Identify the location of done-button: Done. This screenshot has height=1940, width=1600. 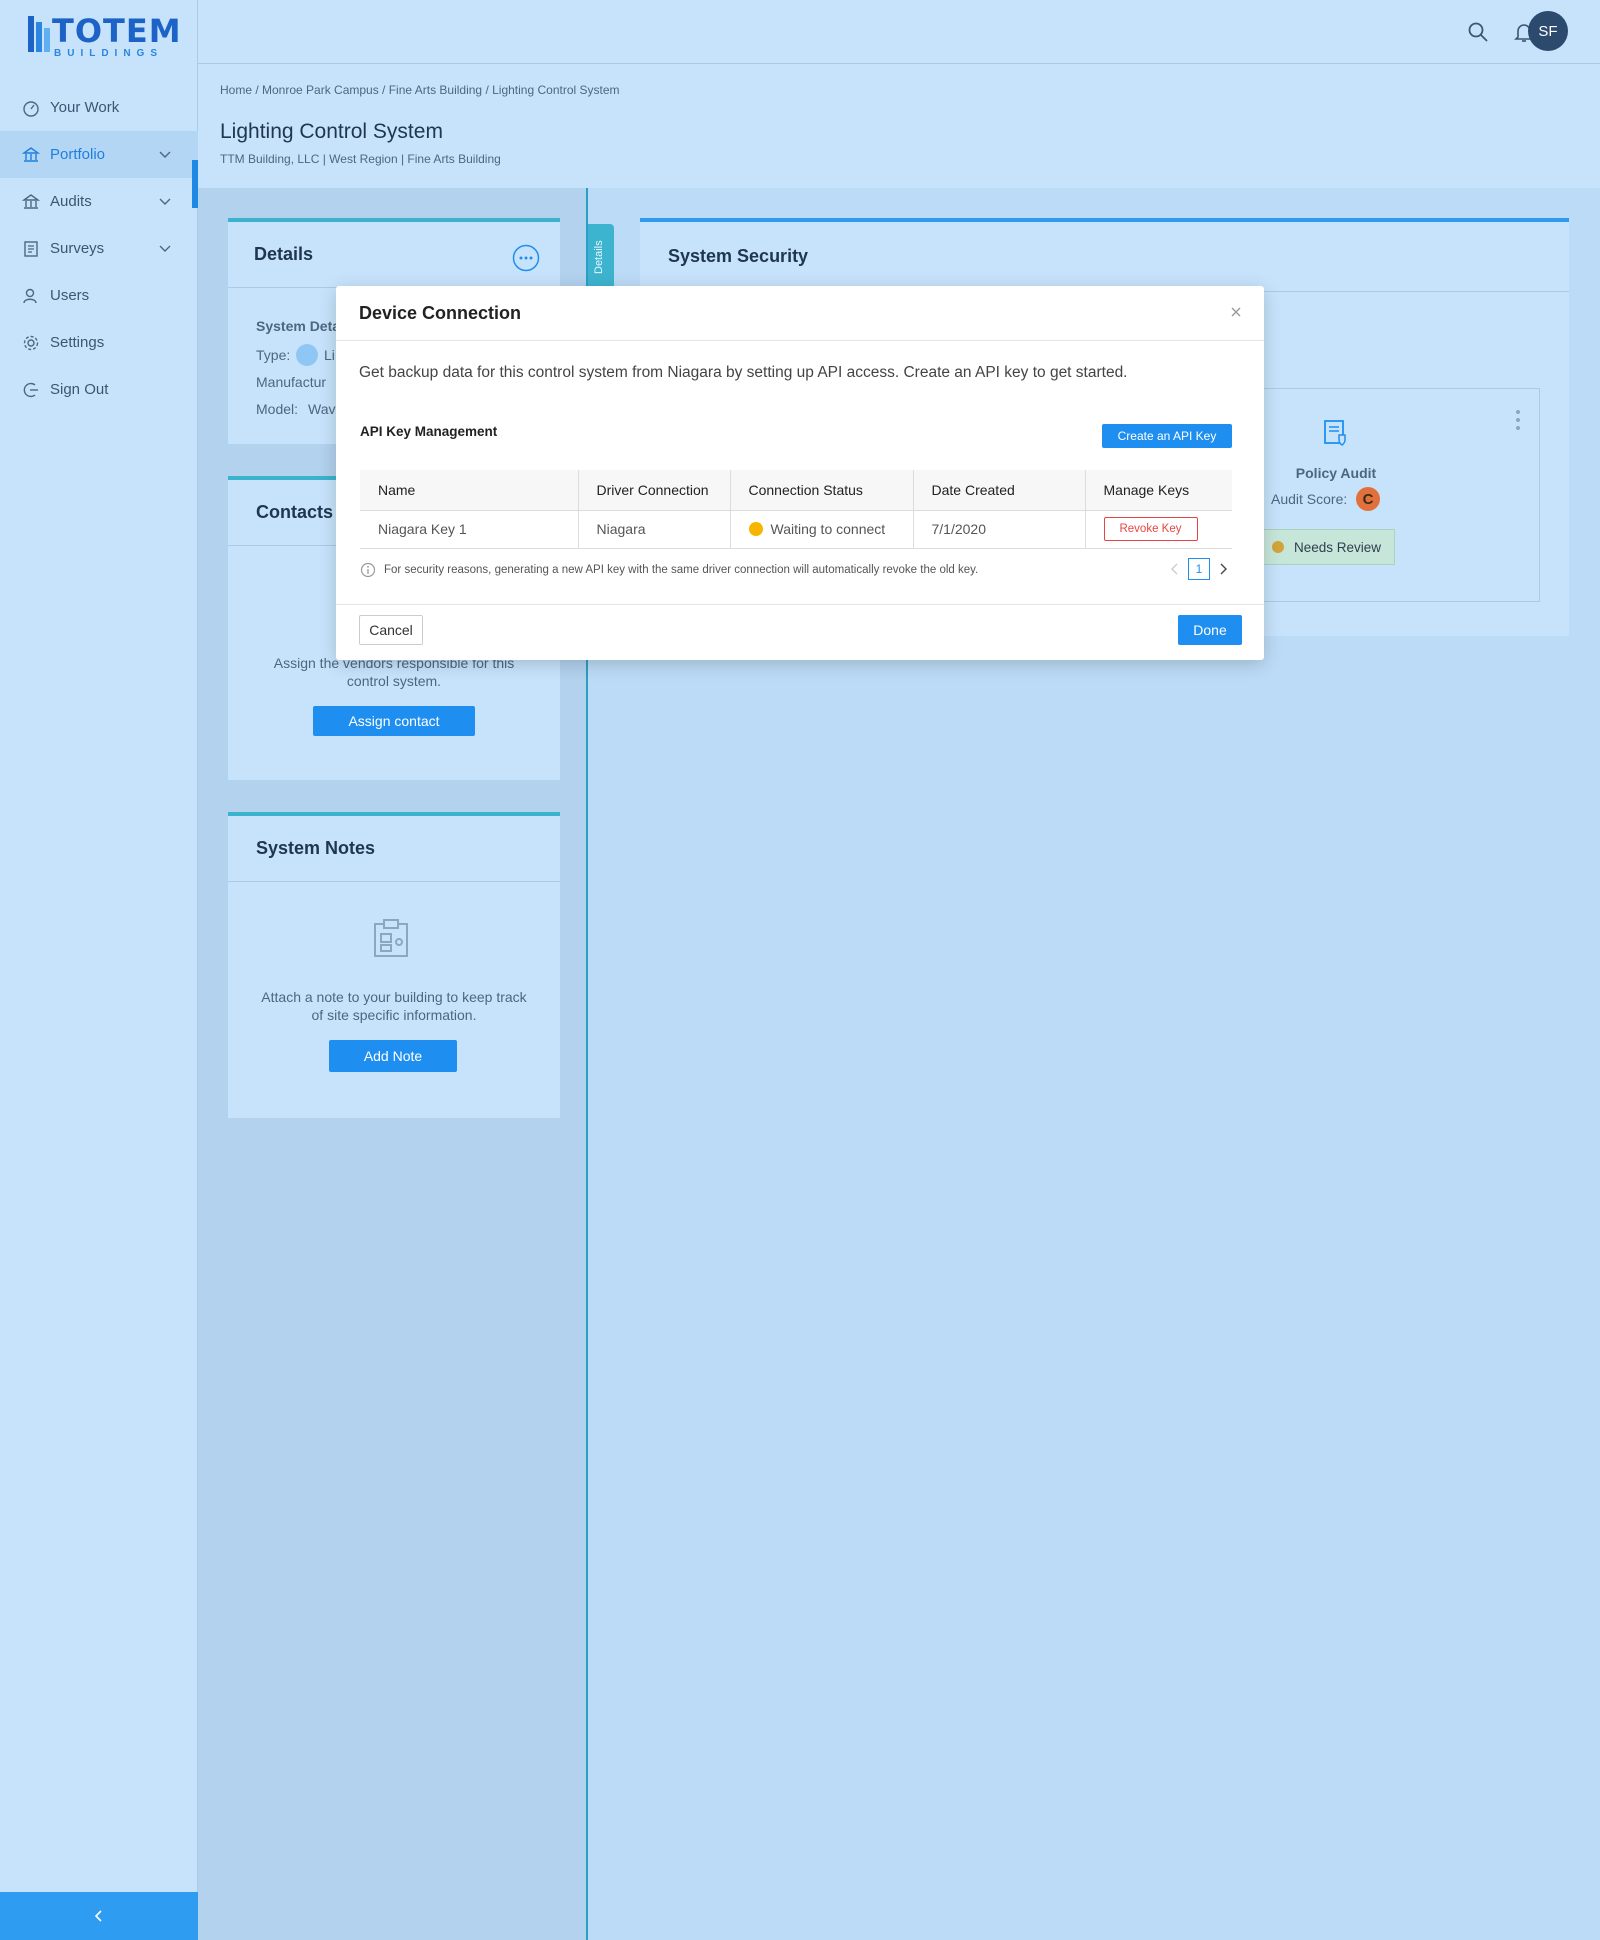
(1210, 630).